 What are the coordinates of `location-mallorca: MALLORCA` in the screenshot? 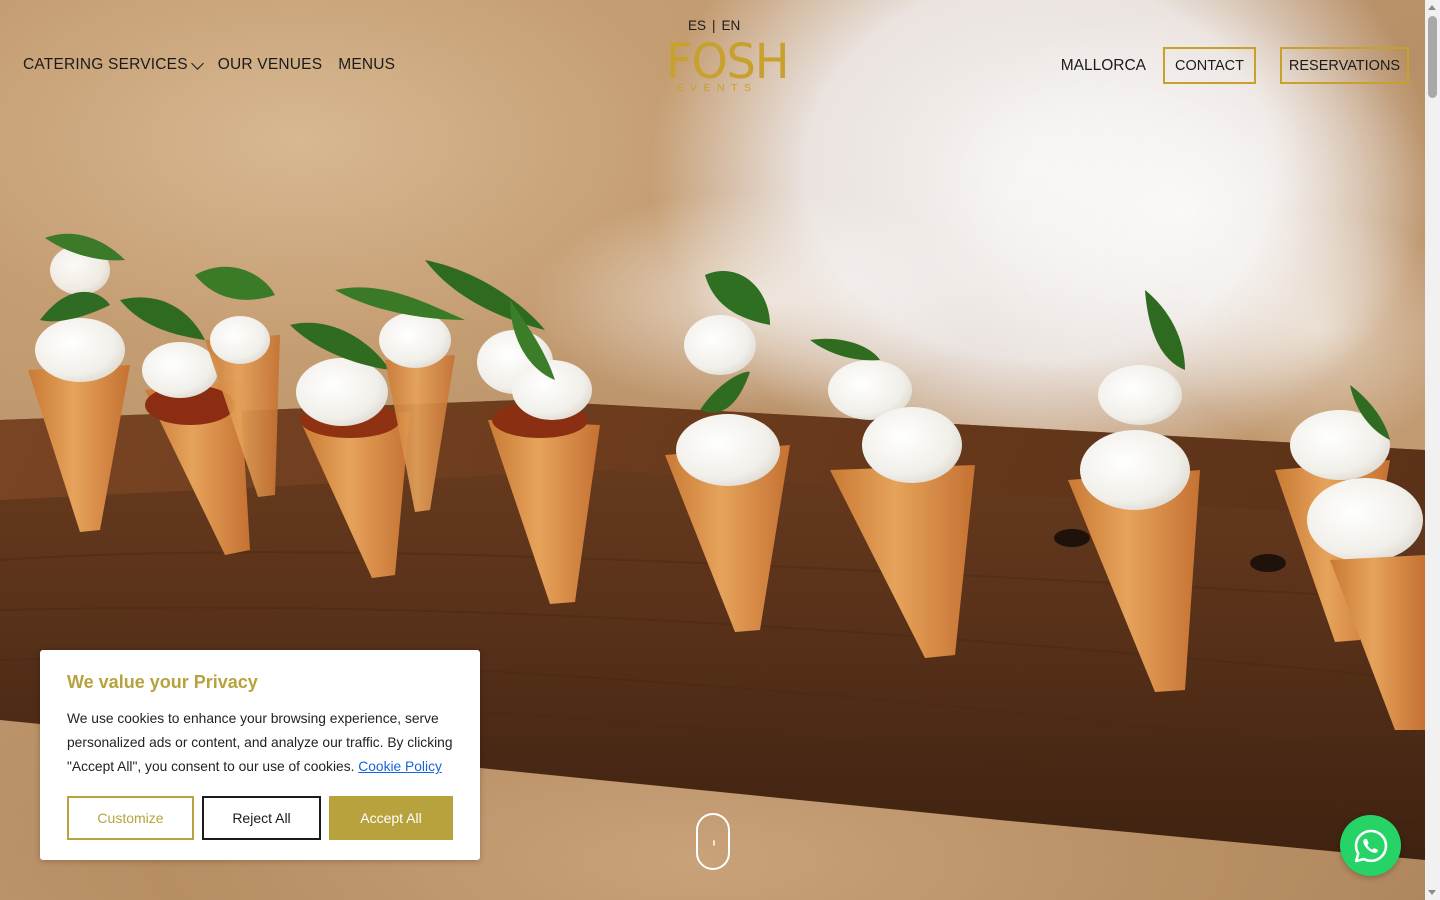 It's located at (1103, 66).